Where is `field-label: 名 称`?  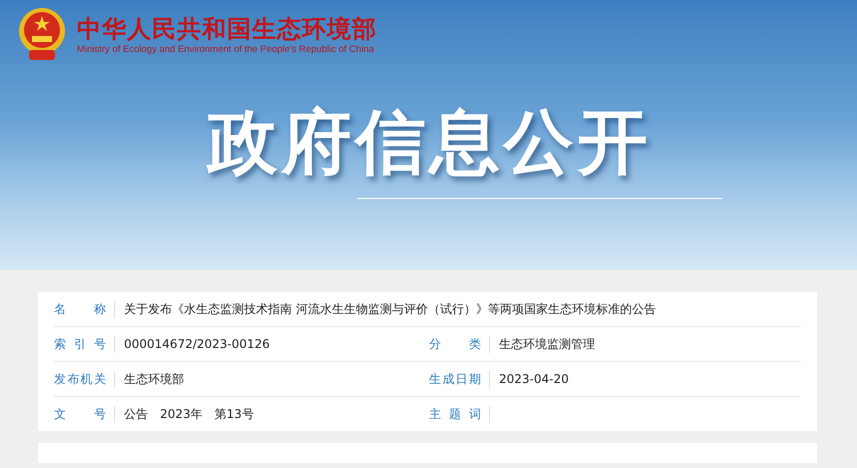
field-label: 名 称 is located at coordinates (84, 309).